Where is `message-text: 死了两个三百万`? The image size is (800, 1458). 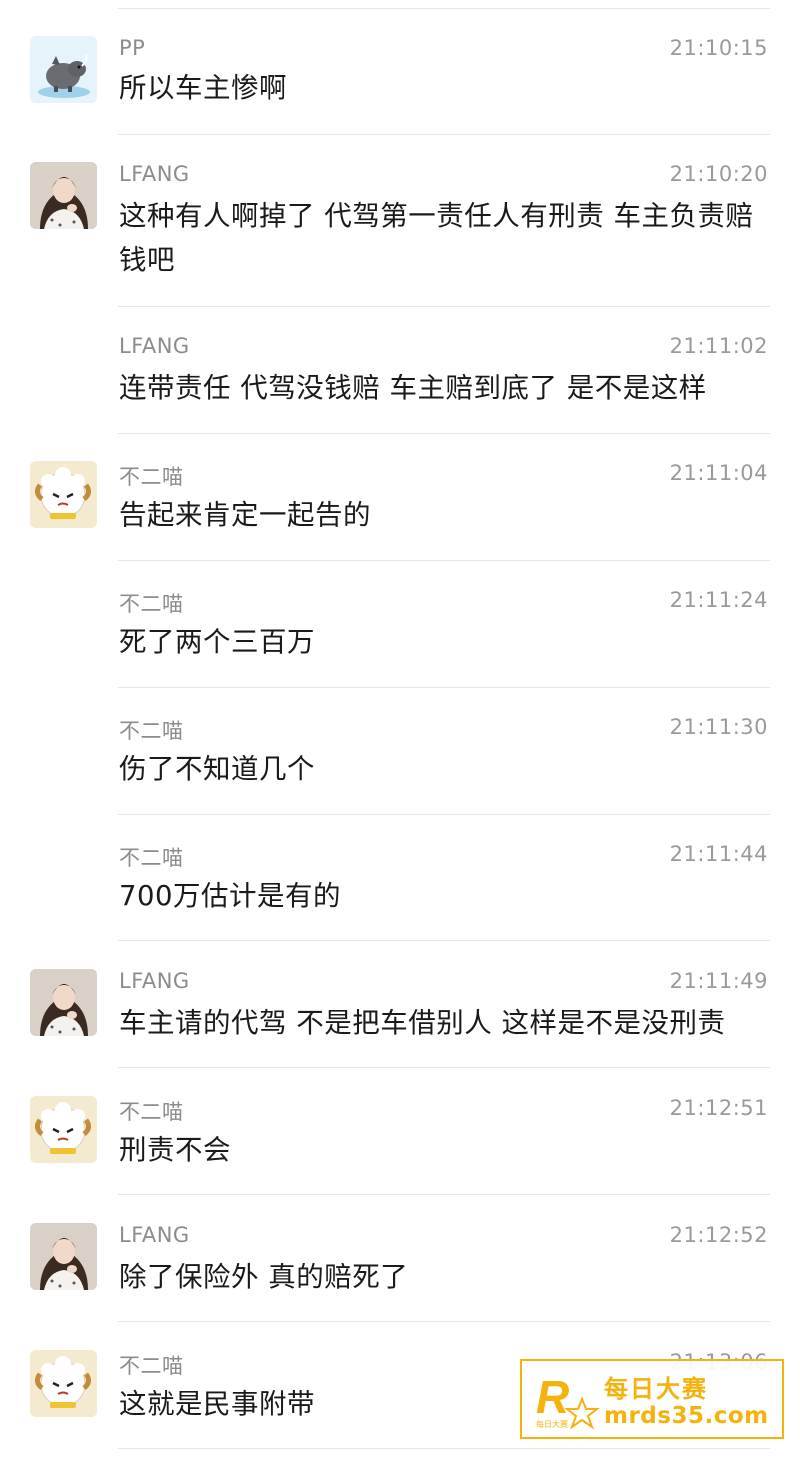
message-text: 死了两个三百万 is located at coordinates (217, 642).